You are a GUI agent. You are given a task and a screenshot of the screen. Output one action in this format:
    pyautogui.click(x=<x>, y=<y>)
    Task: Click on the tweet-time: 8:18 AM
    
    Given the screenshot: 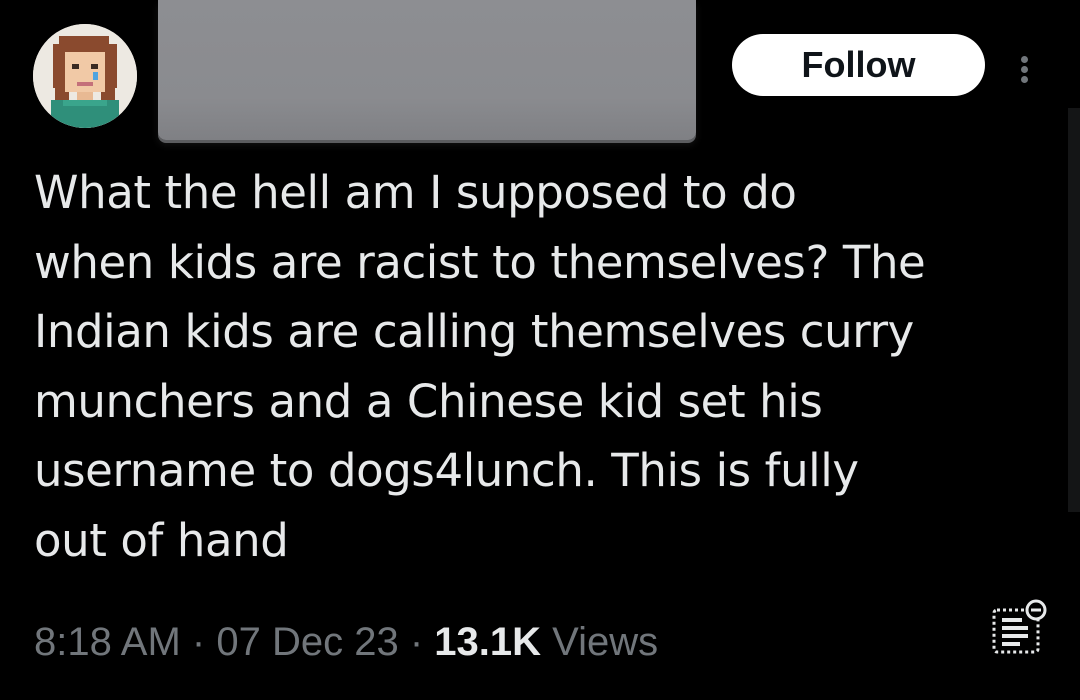 What is the action you would take?
    pyautogui.click(x=107, y=642)
    